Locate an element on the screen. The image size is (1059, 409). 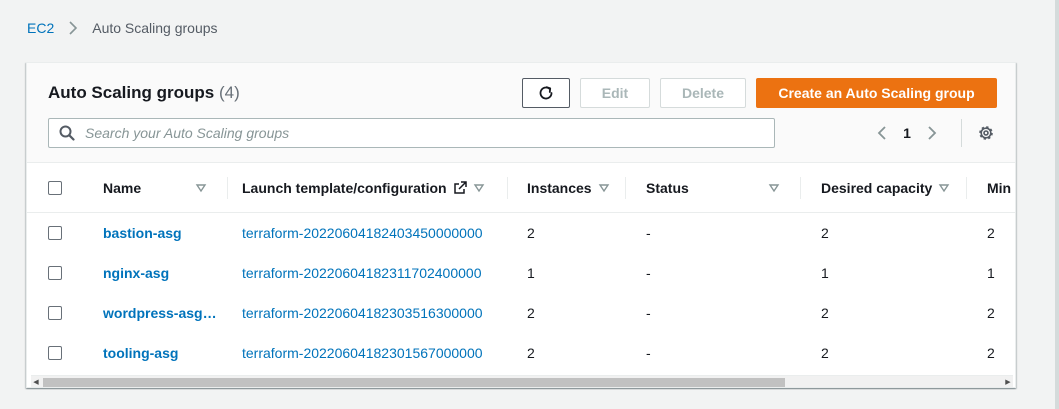
pagination: 1 is located at coordinates (907, 133).